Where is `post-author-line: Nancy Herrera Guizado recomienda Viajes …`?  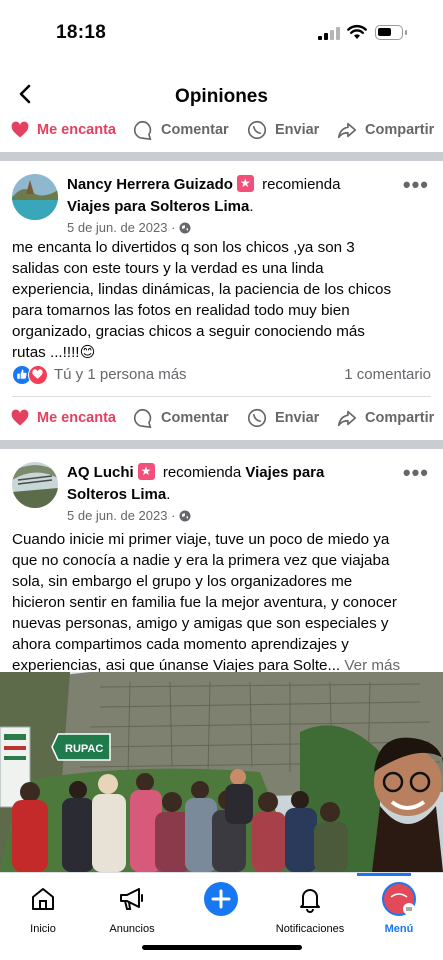 post-author-line: Nancy Herrera Guizado recomienda Viajes … is located at coordinates (227, 196).